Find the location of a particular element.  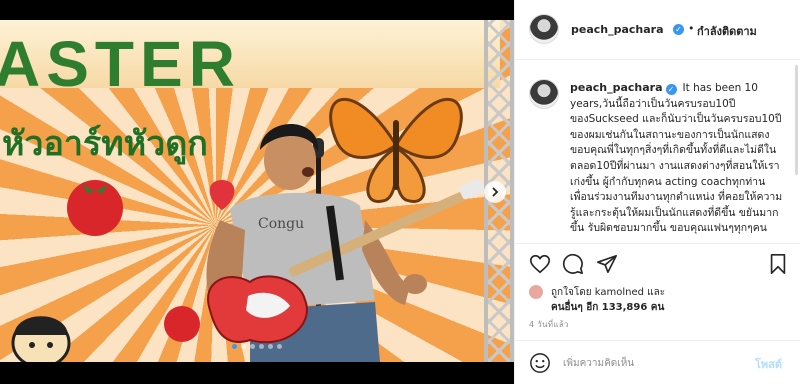

bookmark-icon is located at coordinates (778, 264).